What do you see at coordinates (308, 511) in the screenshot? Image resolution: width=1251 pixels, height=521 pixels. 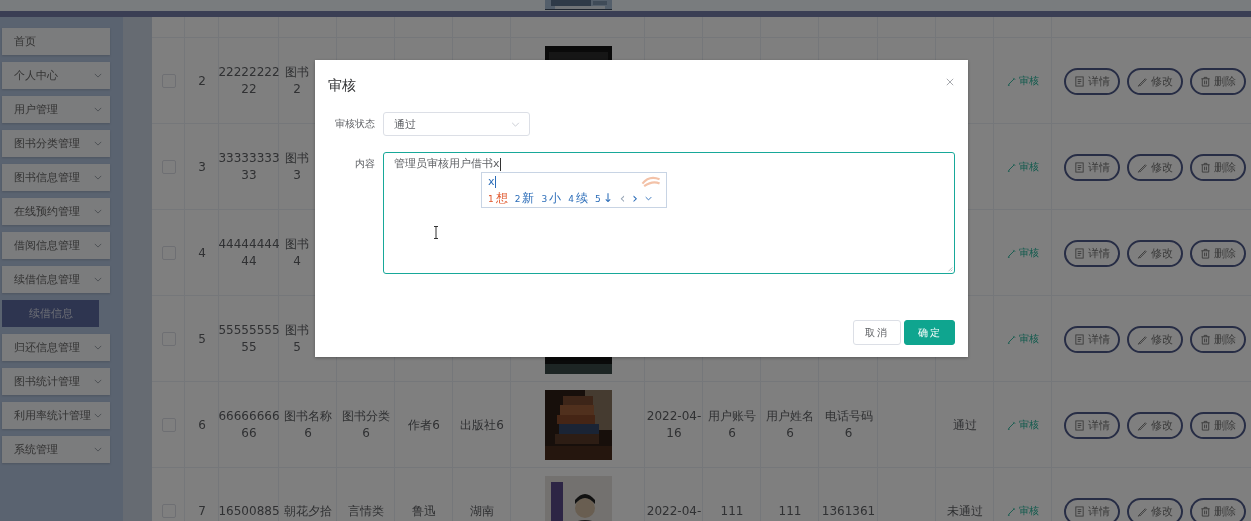 I see `table-cell: 朝花夕拾` at bounding box center [308, 511].